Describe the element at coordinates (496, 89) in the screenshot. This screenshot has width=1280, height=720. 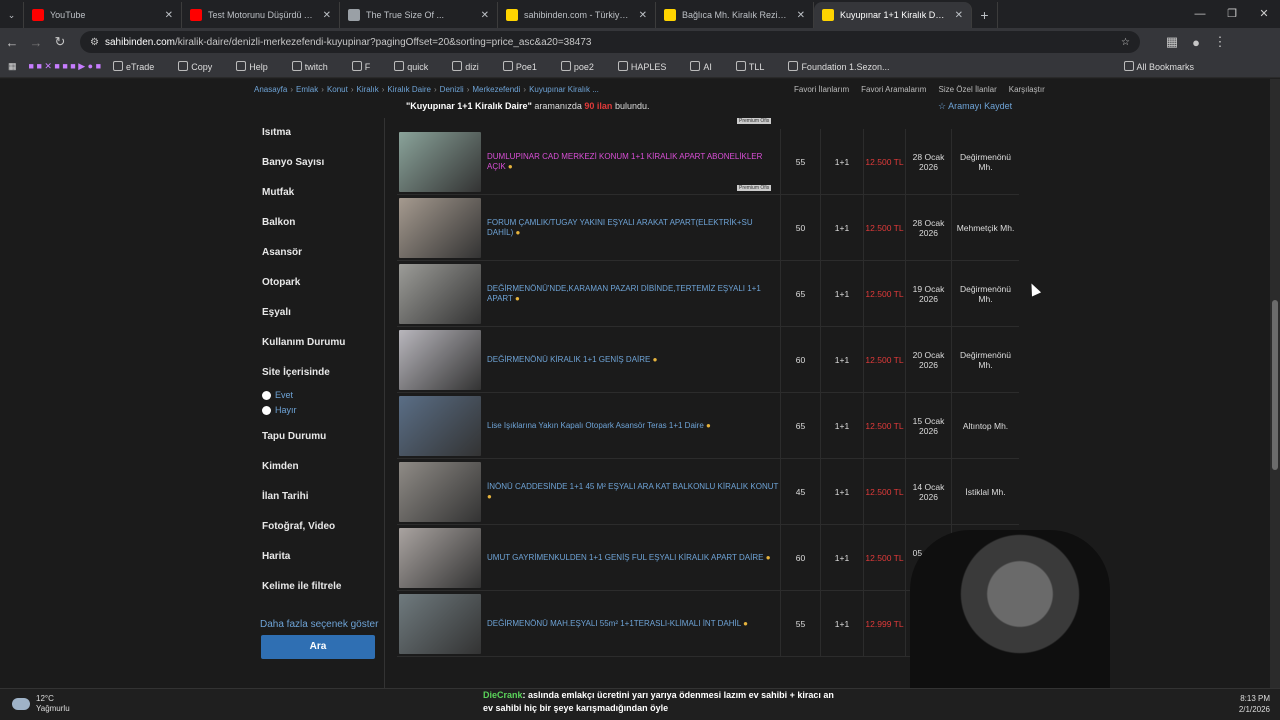
I see `breadcrumb-item: Merkezefendi` at that location.